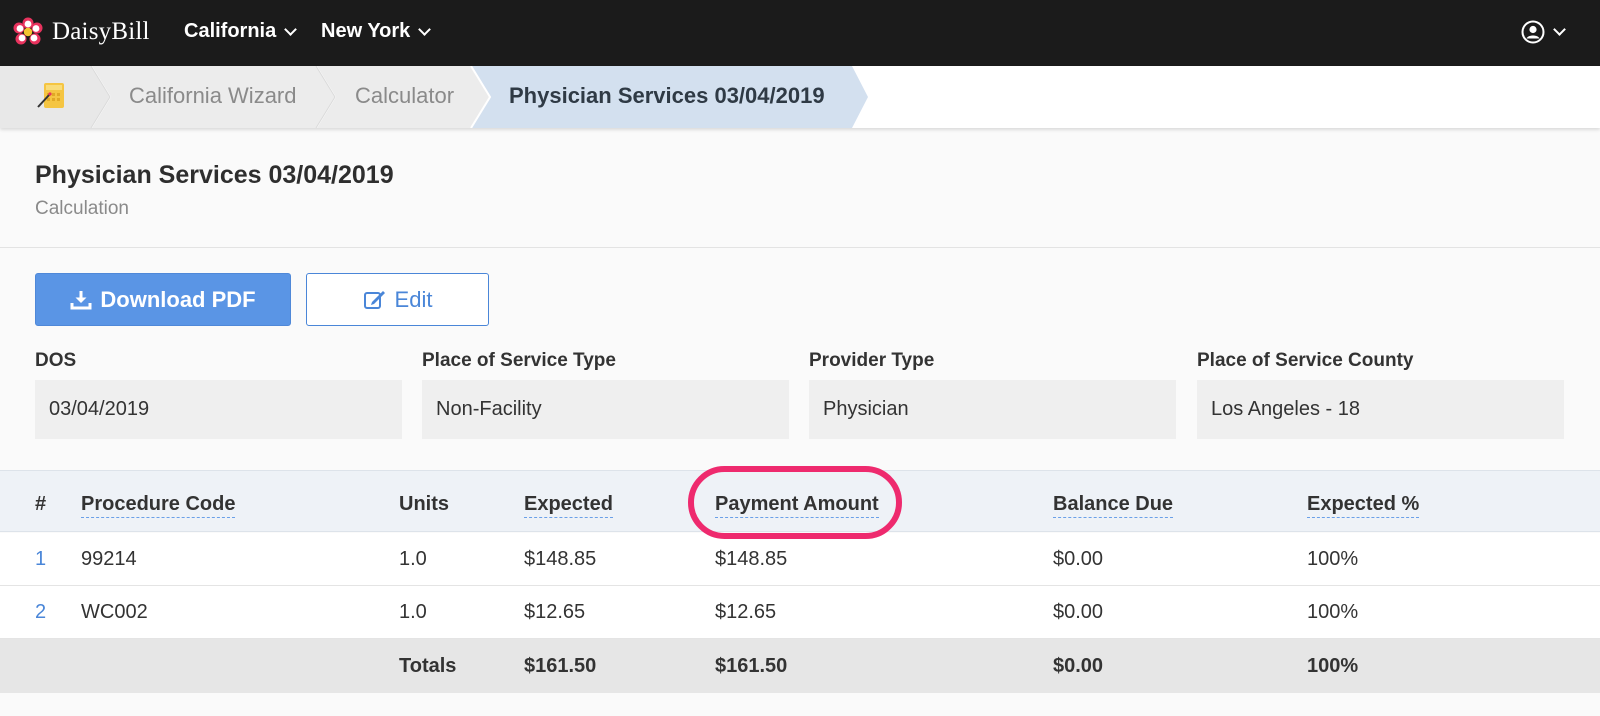  I want to click on nav-california-label: California, so click(230, 31).